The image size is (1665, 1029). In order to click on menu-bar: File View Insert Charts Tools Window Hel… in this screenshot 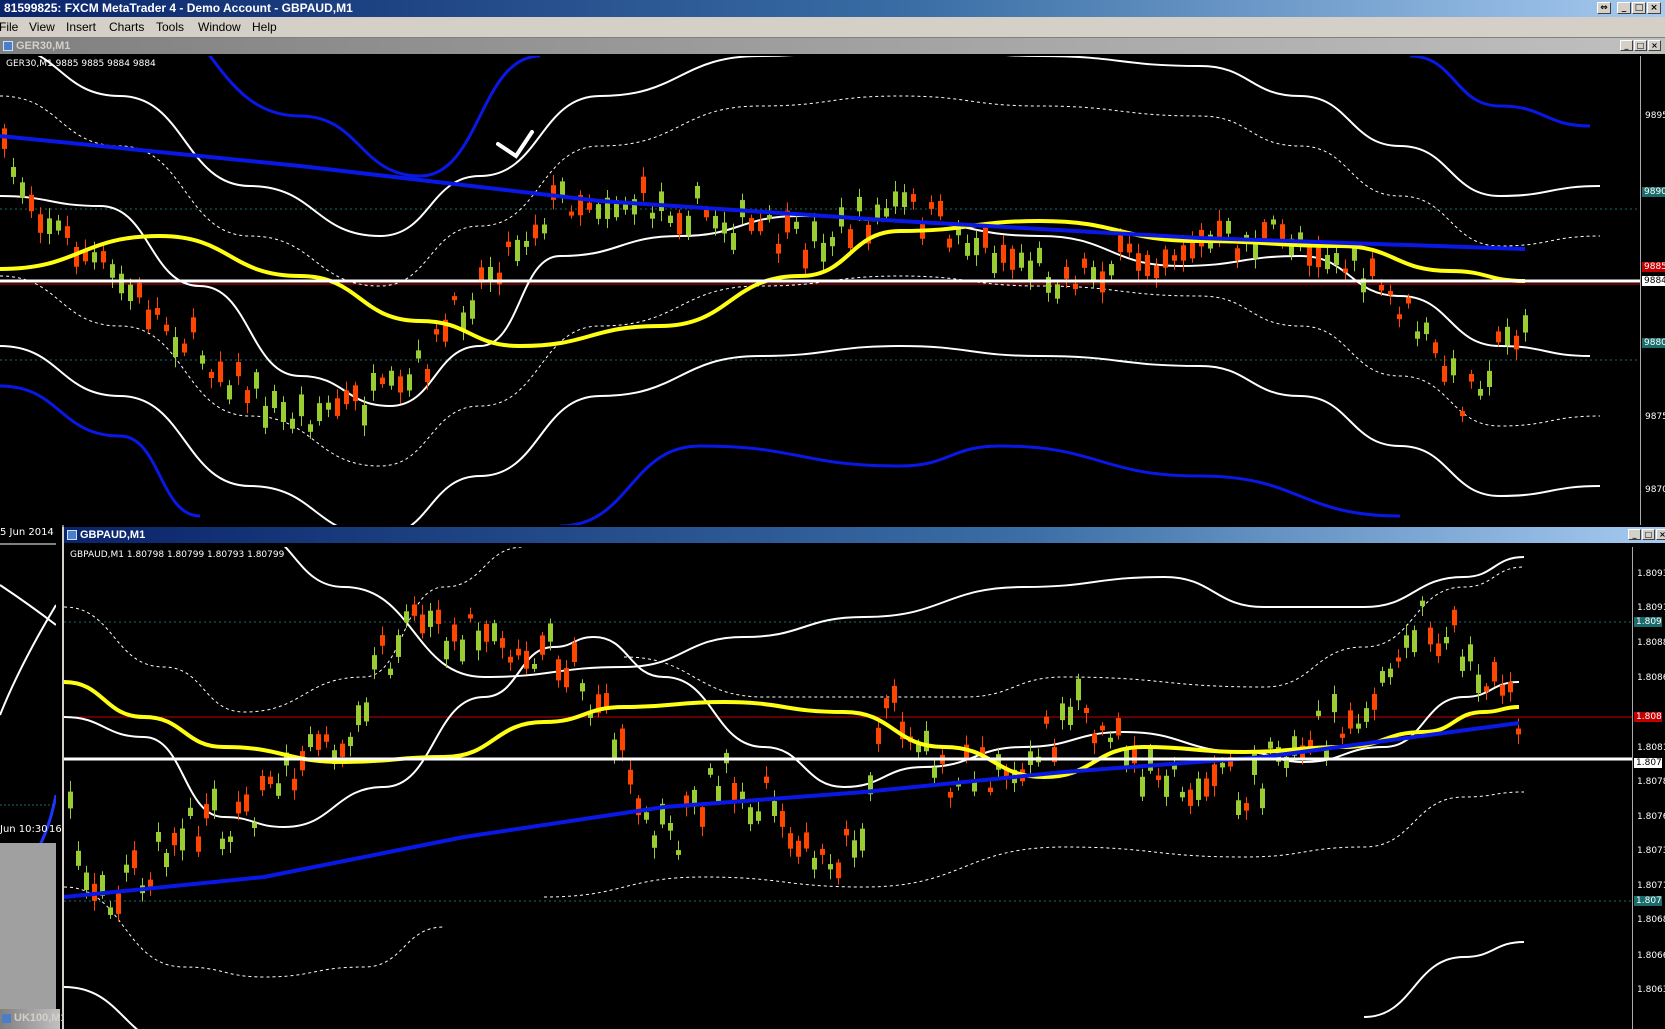, I will do `click(832, 27)`.